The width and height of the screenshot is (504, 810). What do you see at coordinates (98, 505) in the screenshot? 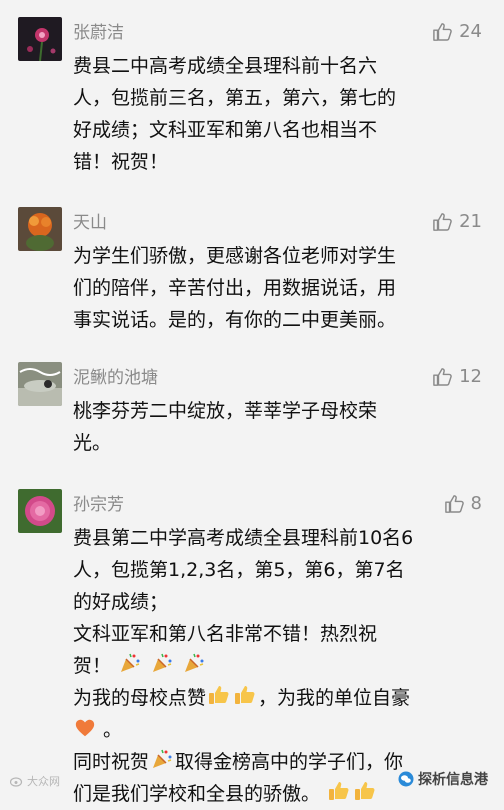
I see `commenter-name: 孙宗芳` at bounding box center [98, 505].